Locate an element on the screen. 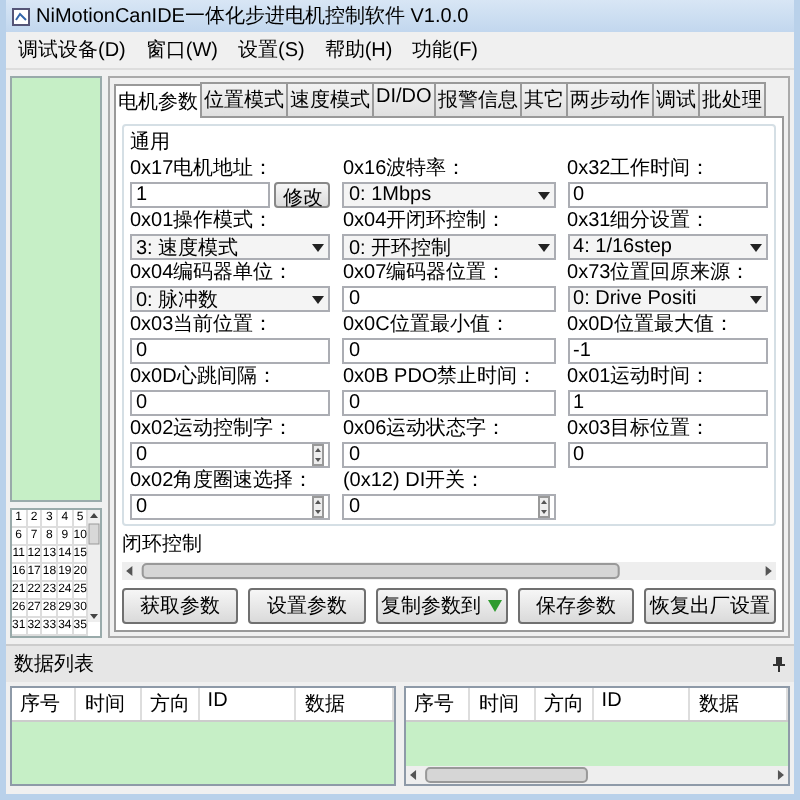  menu-item: 帮助(H) is located at coordinates (358, 50).